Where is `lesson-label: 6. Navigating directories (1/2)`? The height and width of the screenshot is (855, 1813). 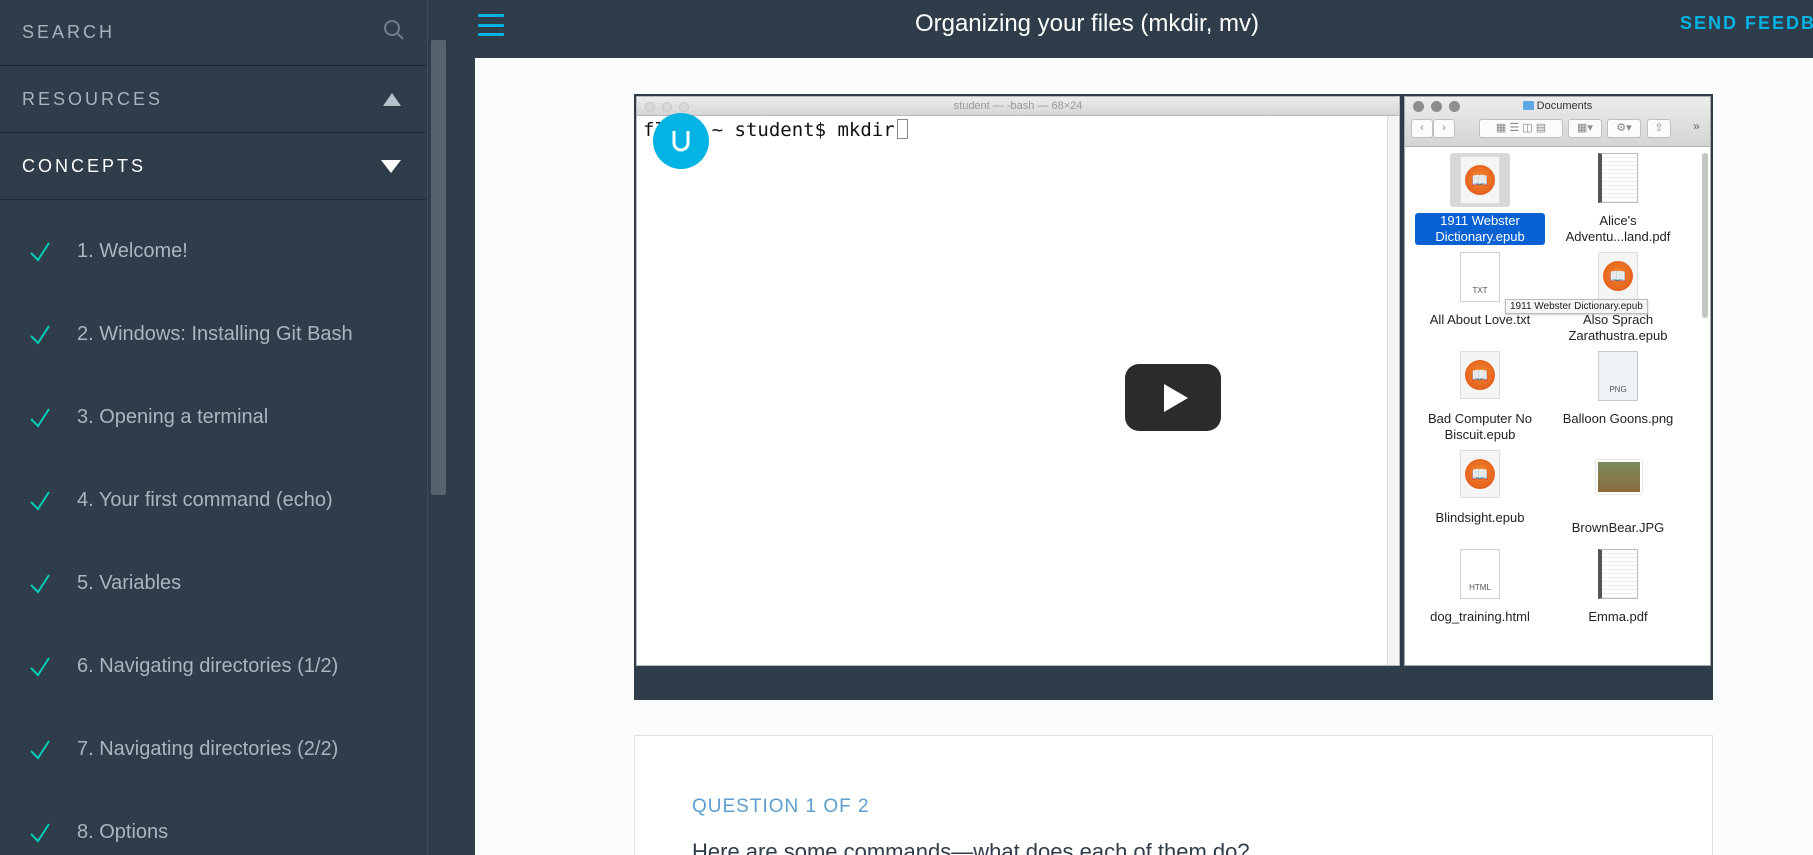 lesson-label: 6. Navigating directories (1/2) is located at coordinates (208, 666).